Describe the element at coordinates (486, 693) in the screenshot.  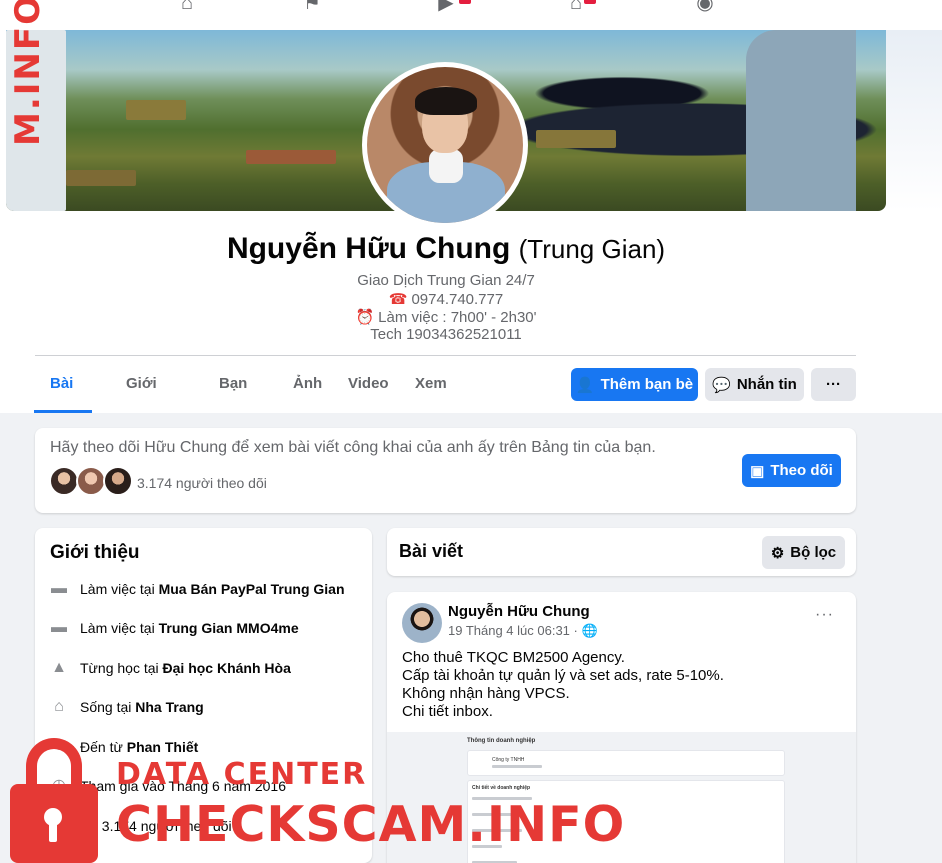
I see `post-text-line: Không nhận hàng VPCS.` at that location.